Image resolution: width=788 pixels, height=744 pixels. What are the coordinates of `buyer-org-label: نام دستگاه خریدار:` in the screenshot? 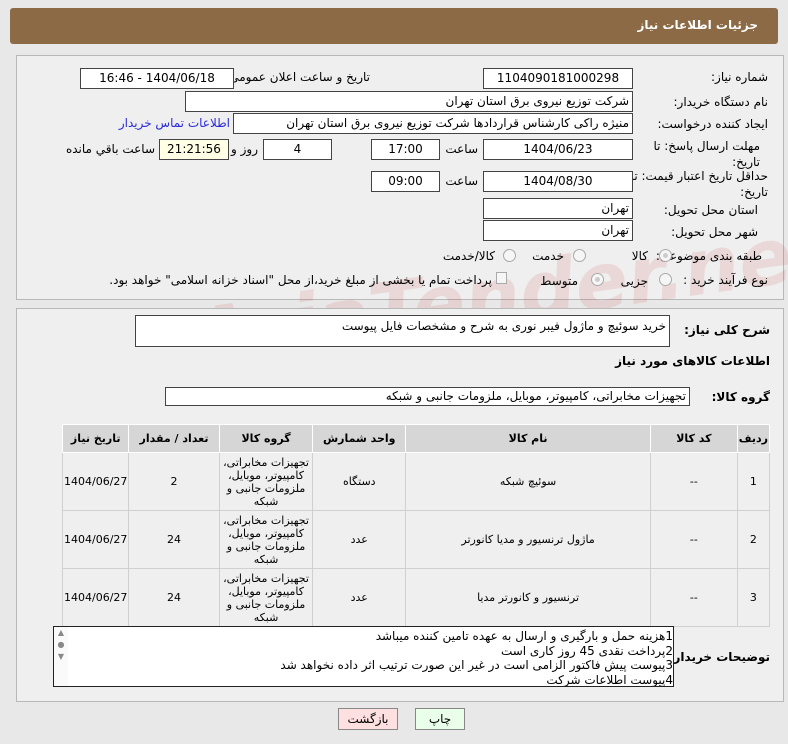 It's located at (721, 102).